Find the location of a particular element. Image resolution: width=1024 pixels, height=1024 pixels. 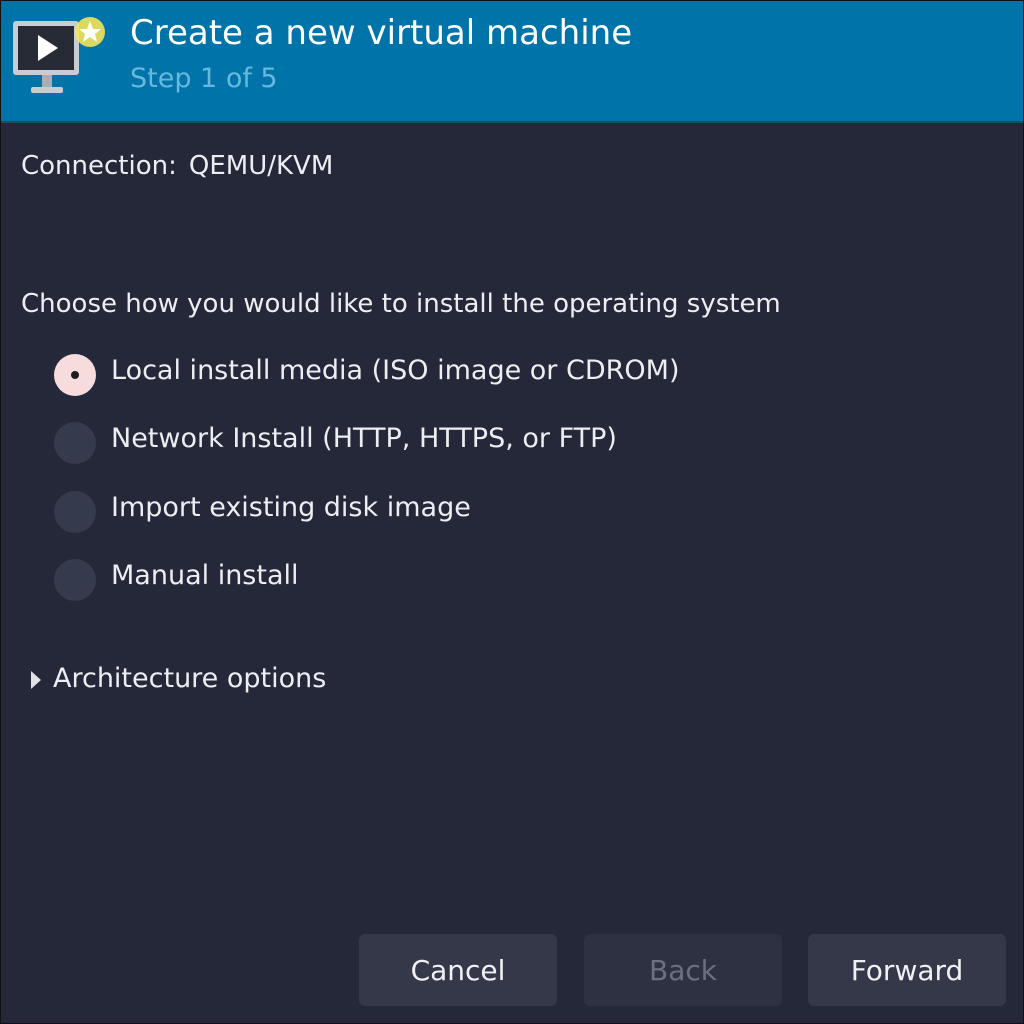

radio-network-install: Network Install (HTTP, HTTPS, or FTP) is located at coordinates (404, 443).